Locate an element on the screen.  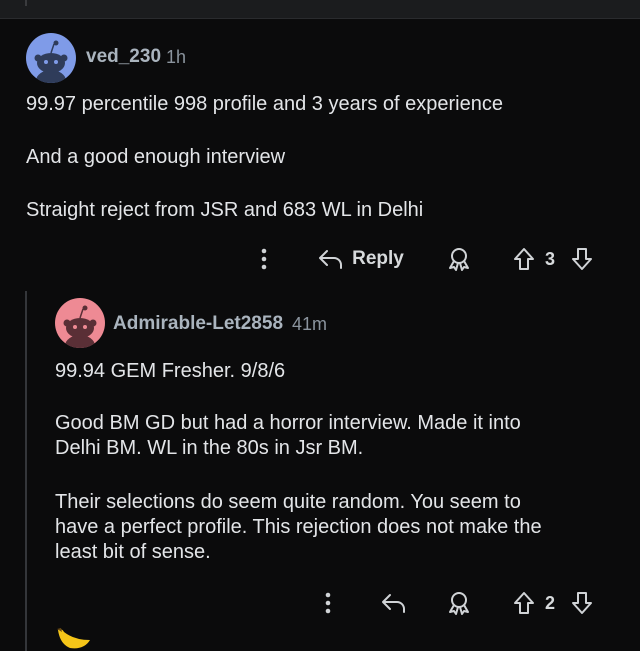
reply-label: Reply is located at coordinates (378, 258).